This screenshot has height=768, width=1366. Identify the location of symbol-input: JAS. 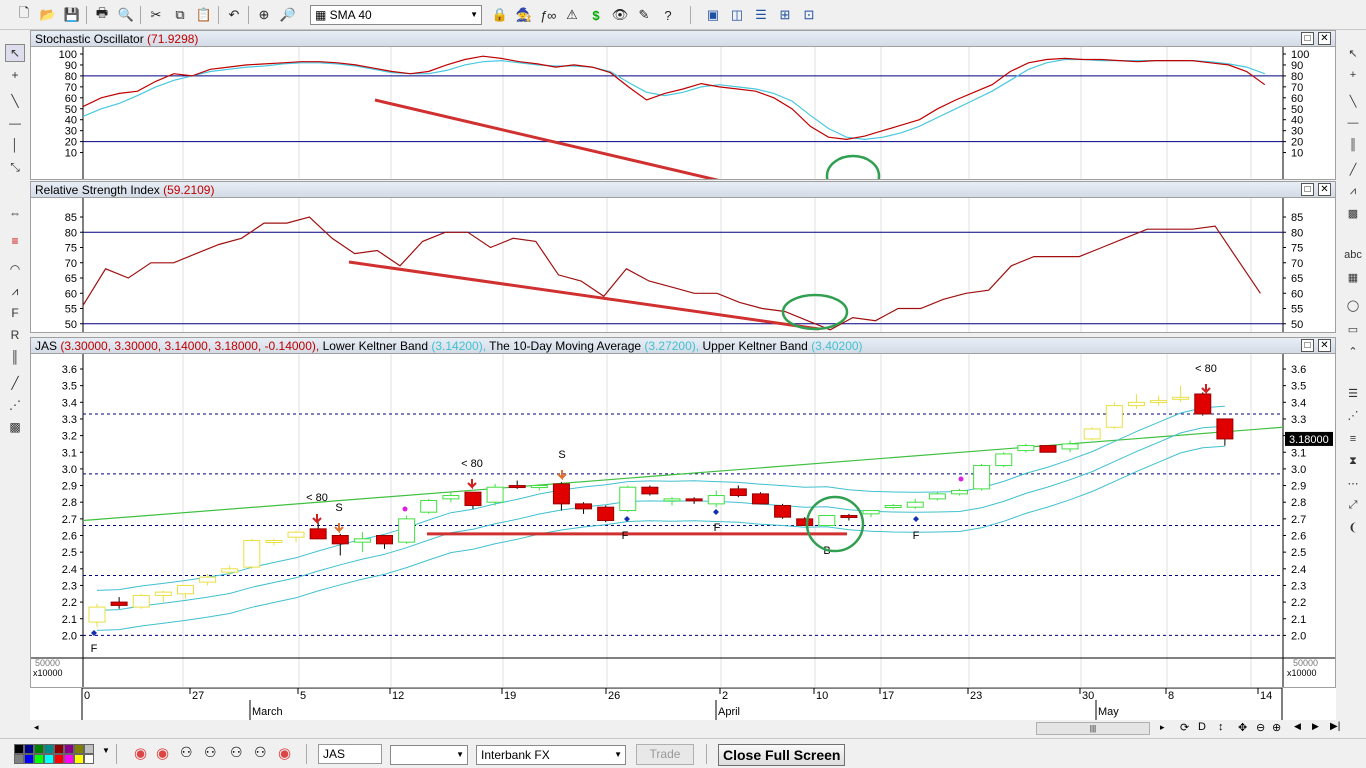
(350, 754).